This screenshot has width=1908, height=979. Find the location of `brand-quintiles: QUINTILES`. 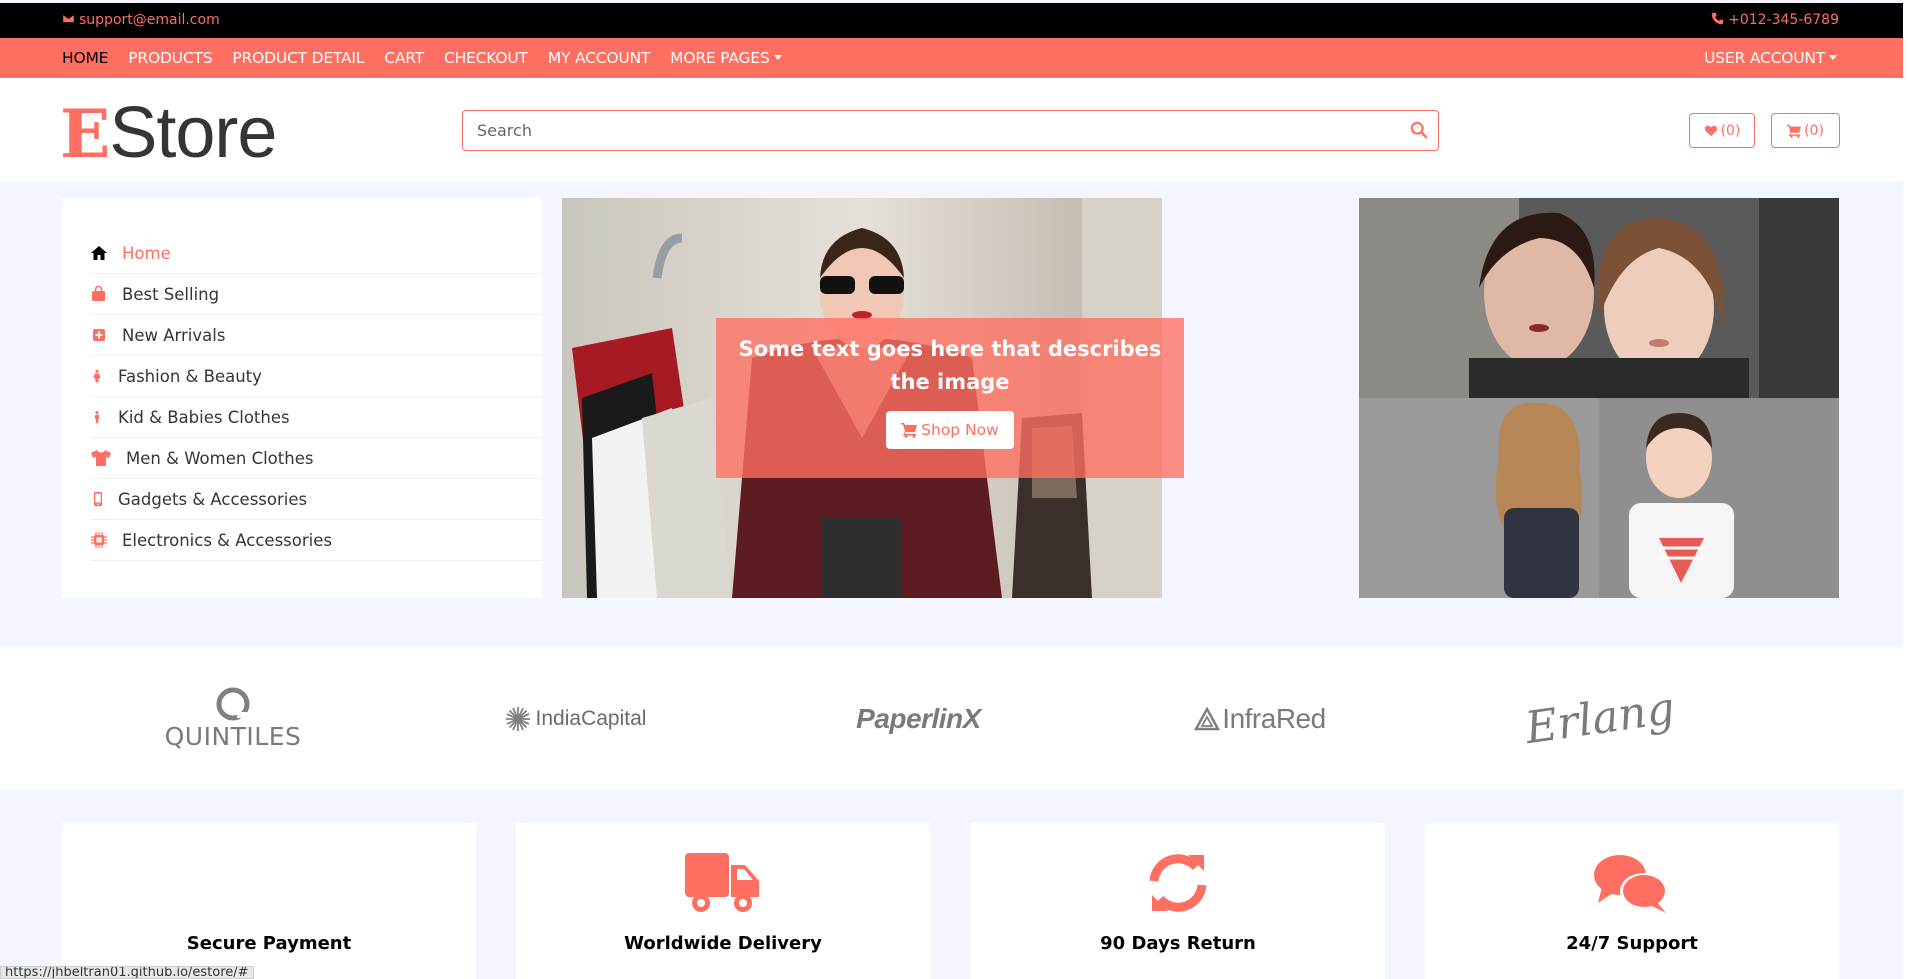

brand-quintiles: QUINTILES is located at coordinates (233, 718).